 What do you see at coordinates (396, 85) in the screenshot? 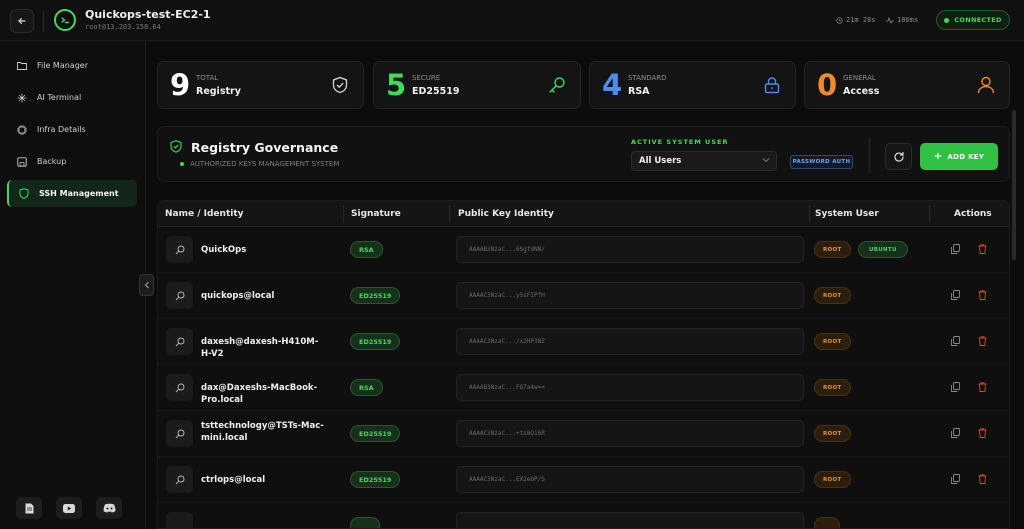
I see `stat-number: 5` at bounding box center [396, 85].